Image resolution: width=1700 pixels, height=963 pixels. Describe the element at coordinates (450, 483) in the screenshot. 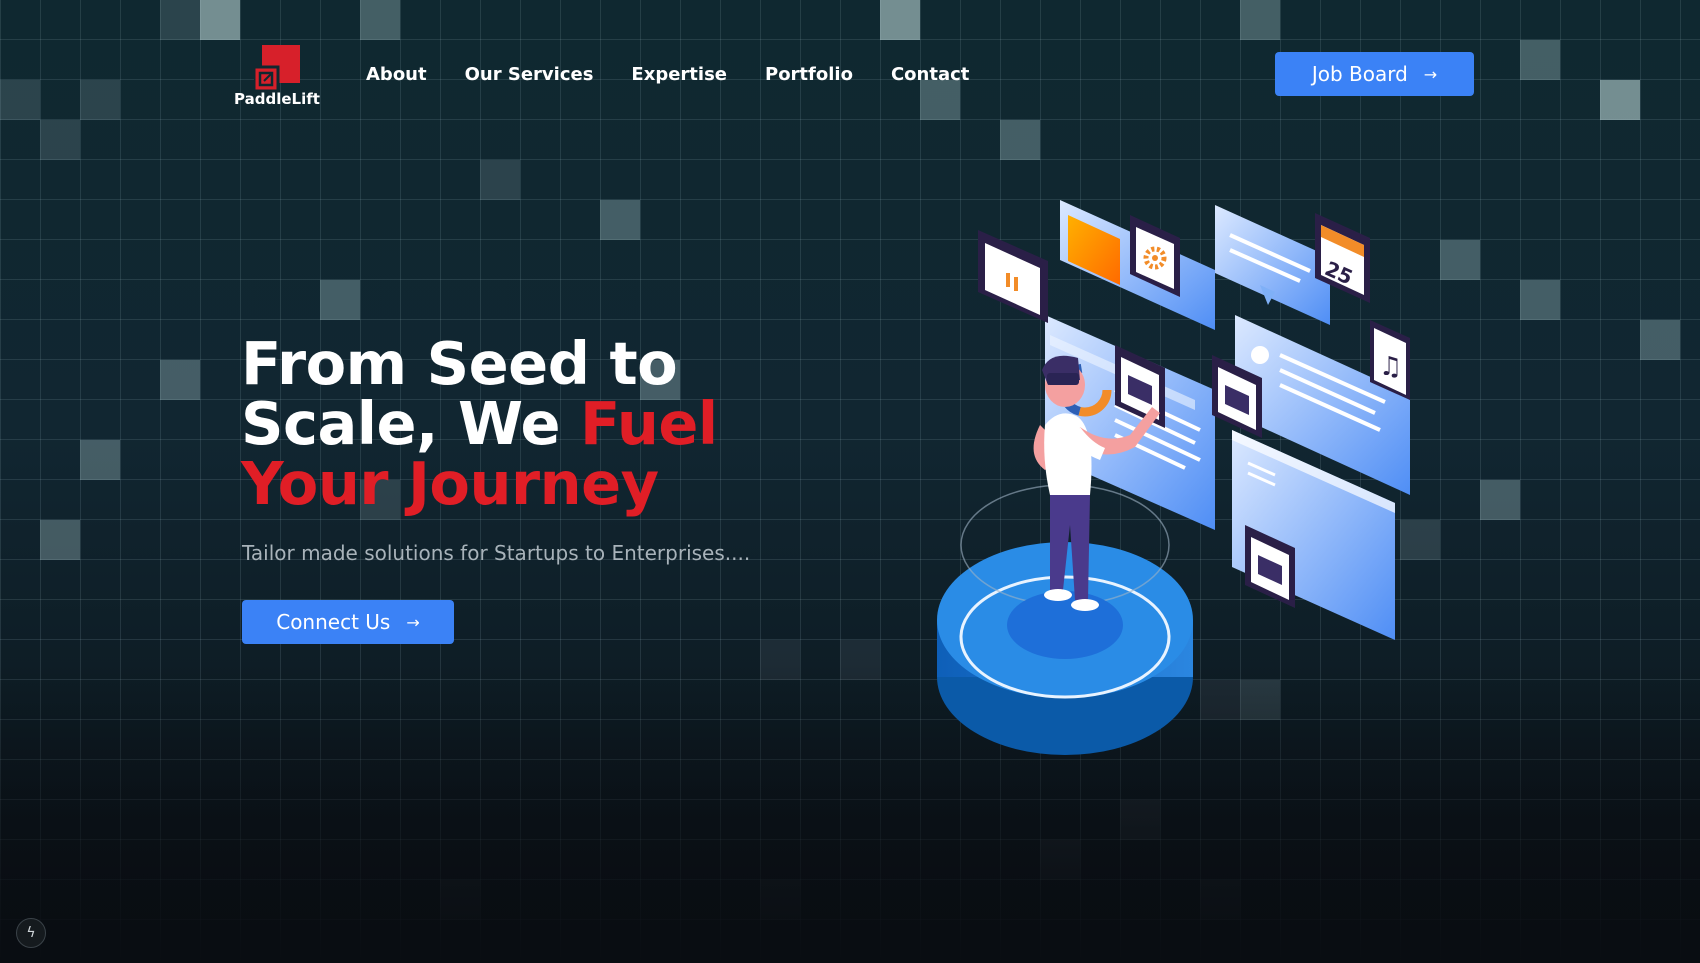

I see `headline-highlight-2: Your Journey` at that location.